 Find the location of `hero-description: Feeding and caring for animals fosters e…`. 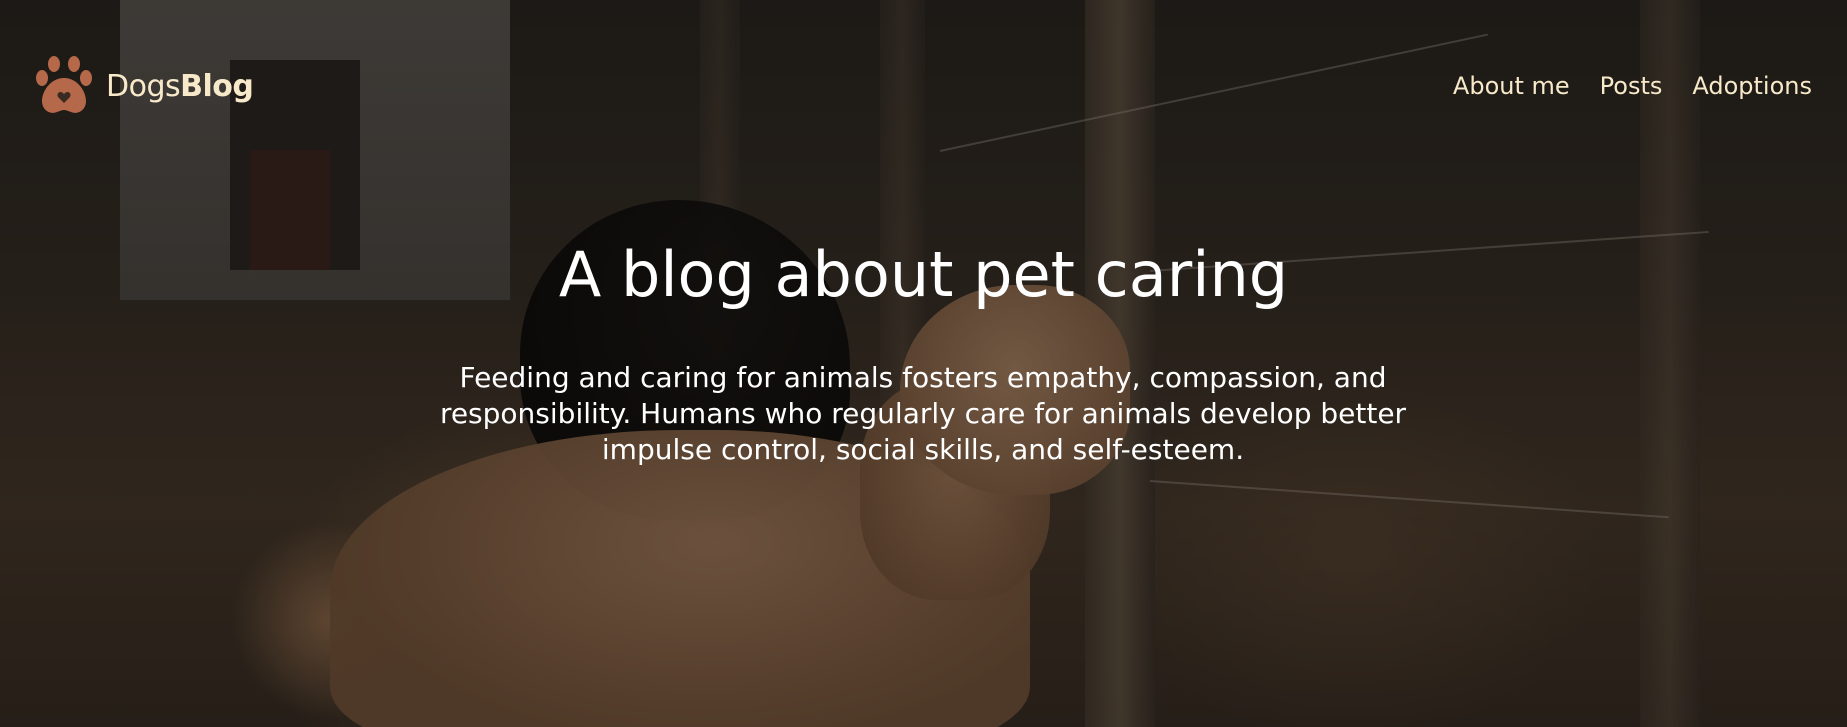

hero-description: Feeding and caring for animals fosters e… is located at coordinates (923, 413).